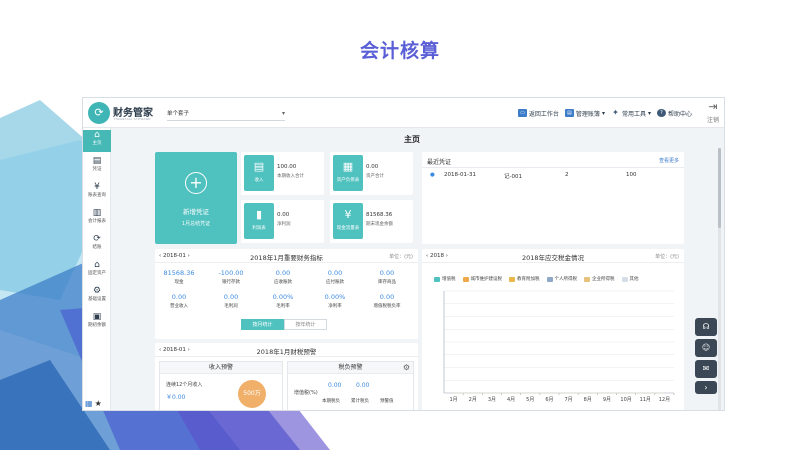 This screenshot has width=800, height=450. Describe the element at coordinates (511, 400) in the screenshot. I see `x-tick-label: 4月` at that location.